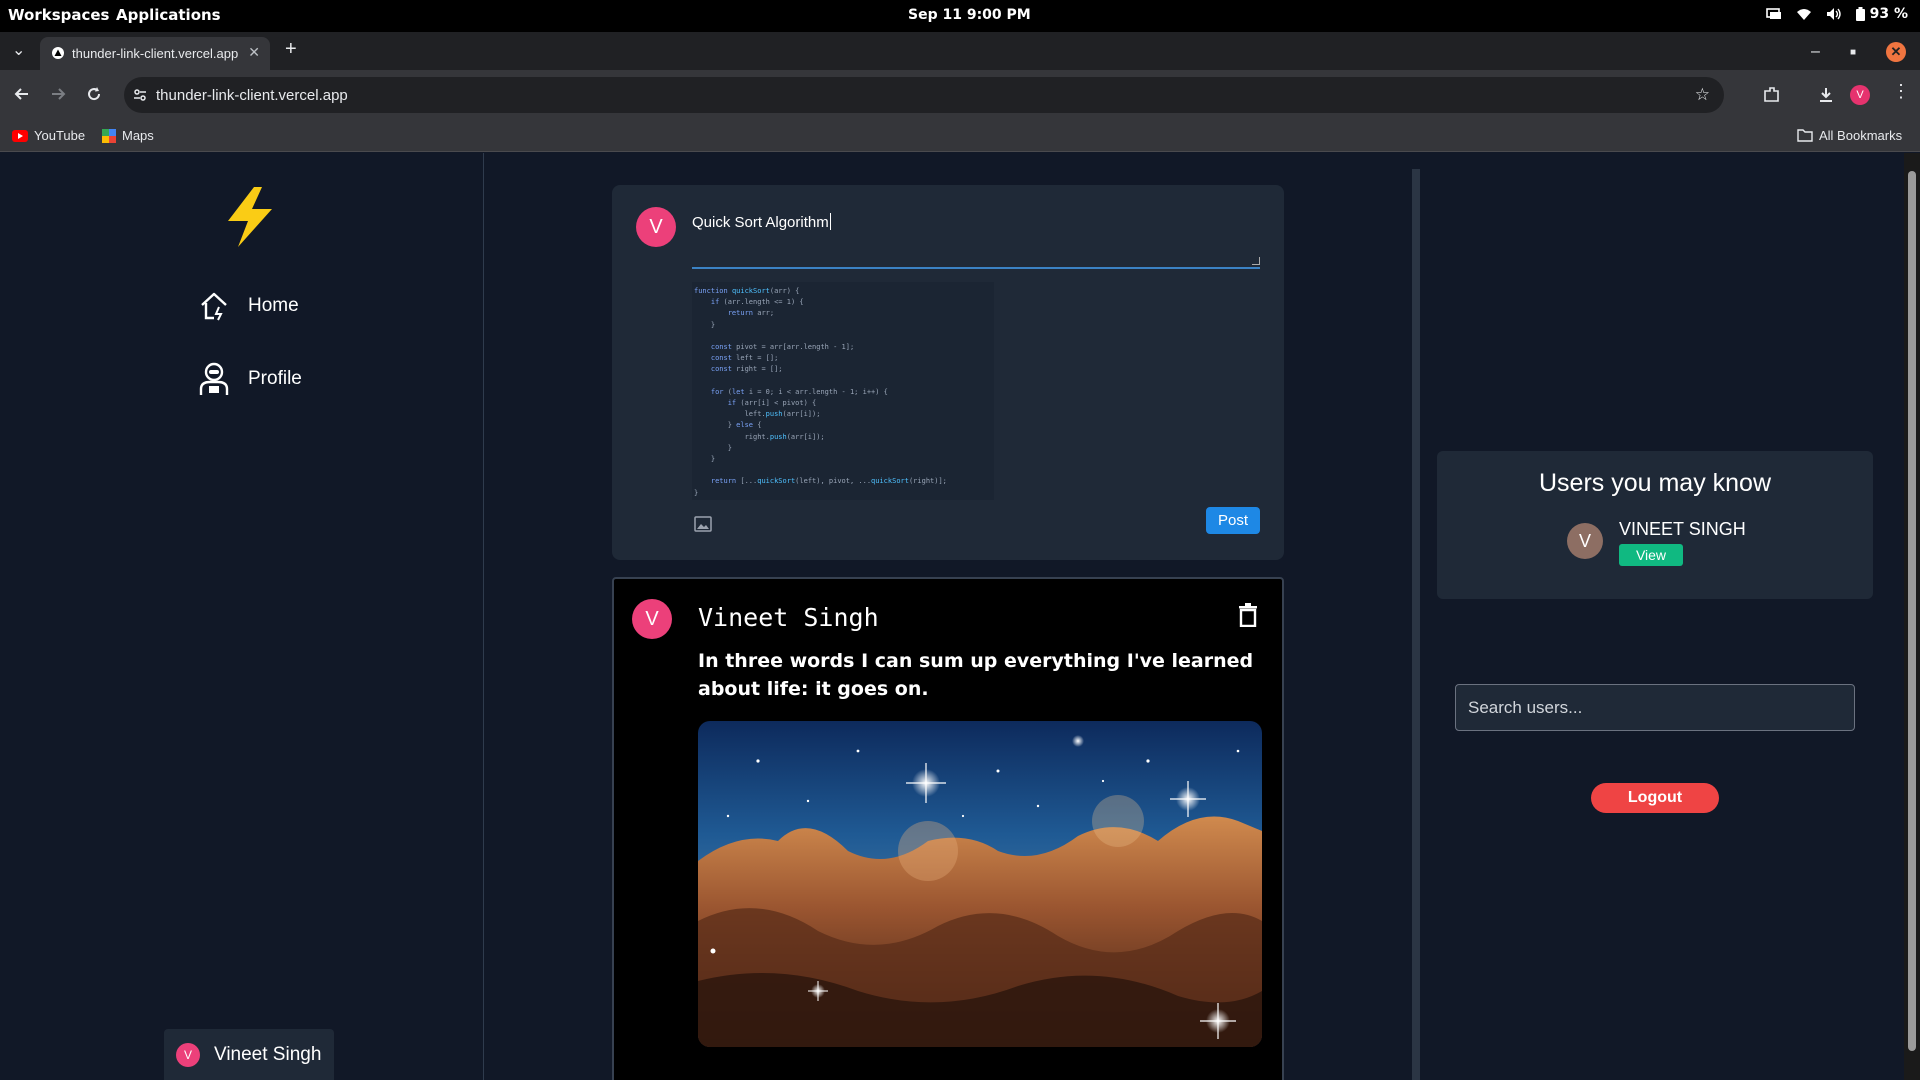 This screenshot has height=1080, width=1920. What do you see at coordinates (94, 94) in the screenshot?
I see `reload-icon` at bounding box center [94, 94].